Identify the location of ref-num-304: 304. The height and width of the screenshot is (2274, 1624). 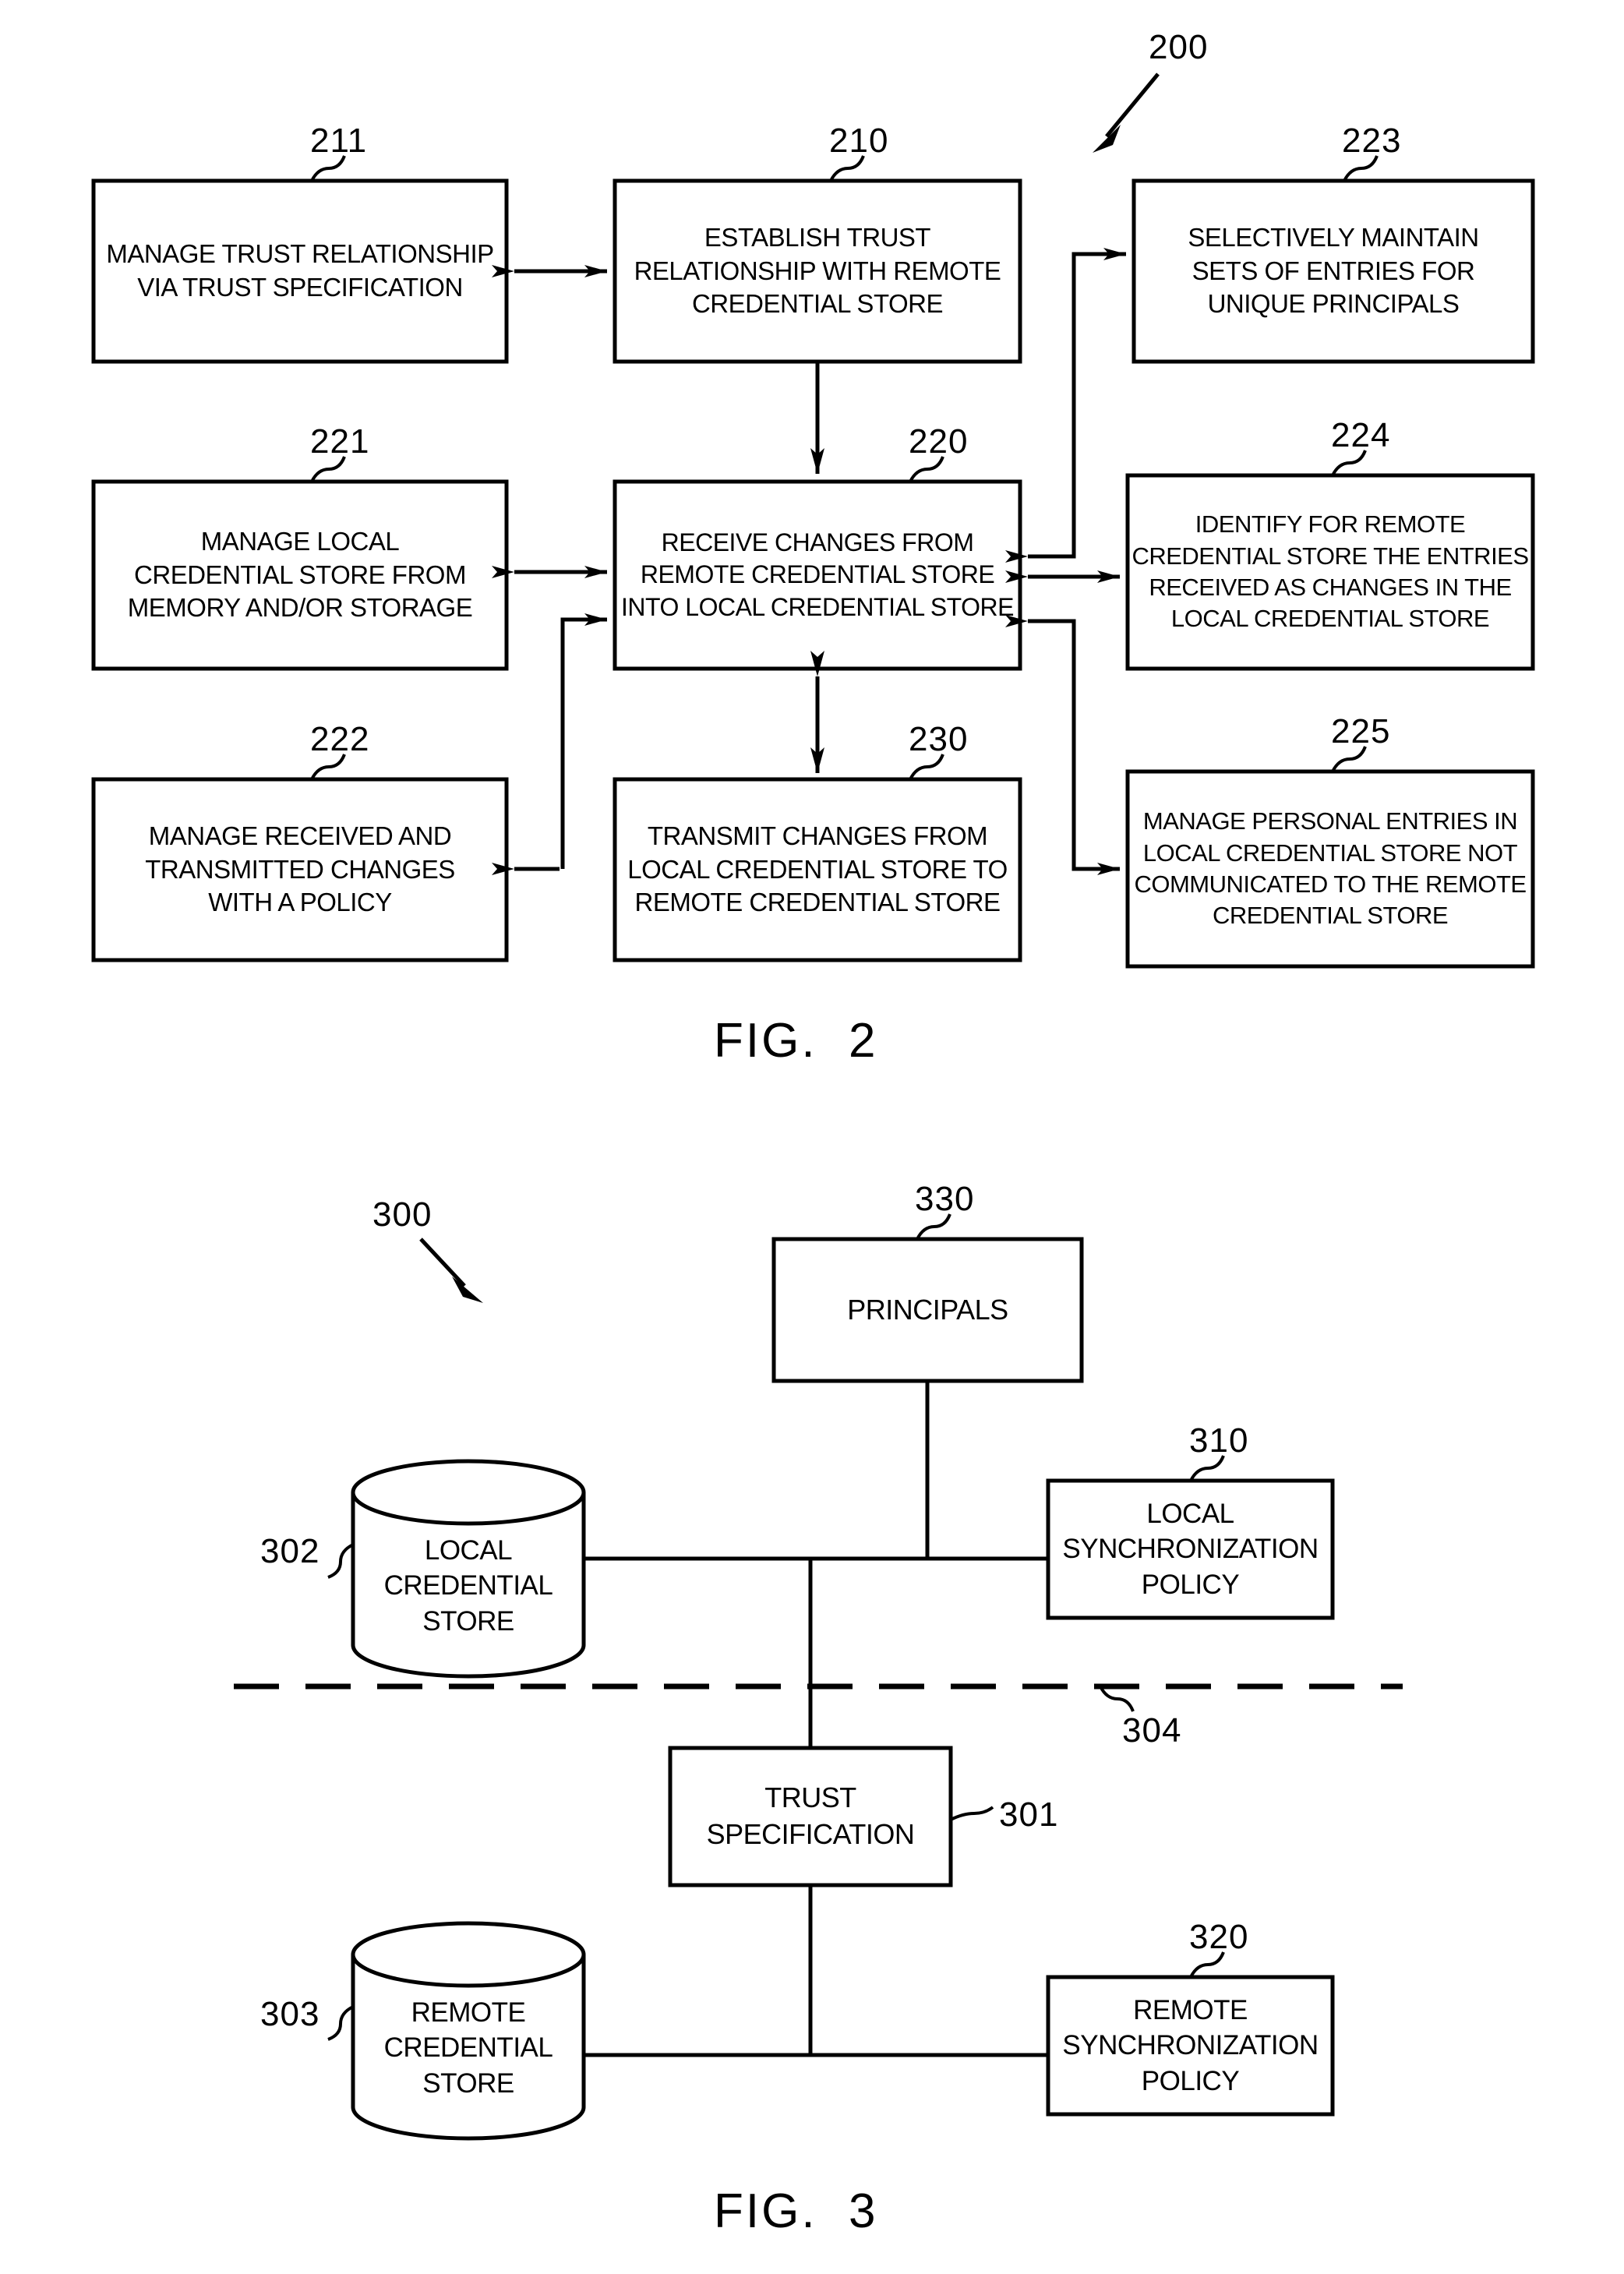
(1152, 1730).